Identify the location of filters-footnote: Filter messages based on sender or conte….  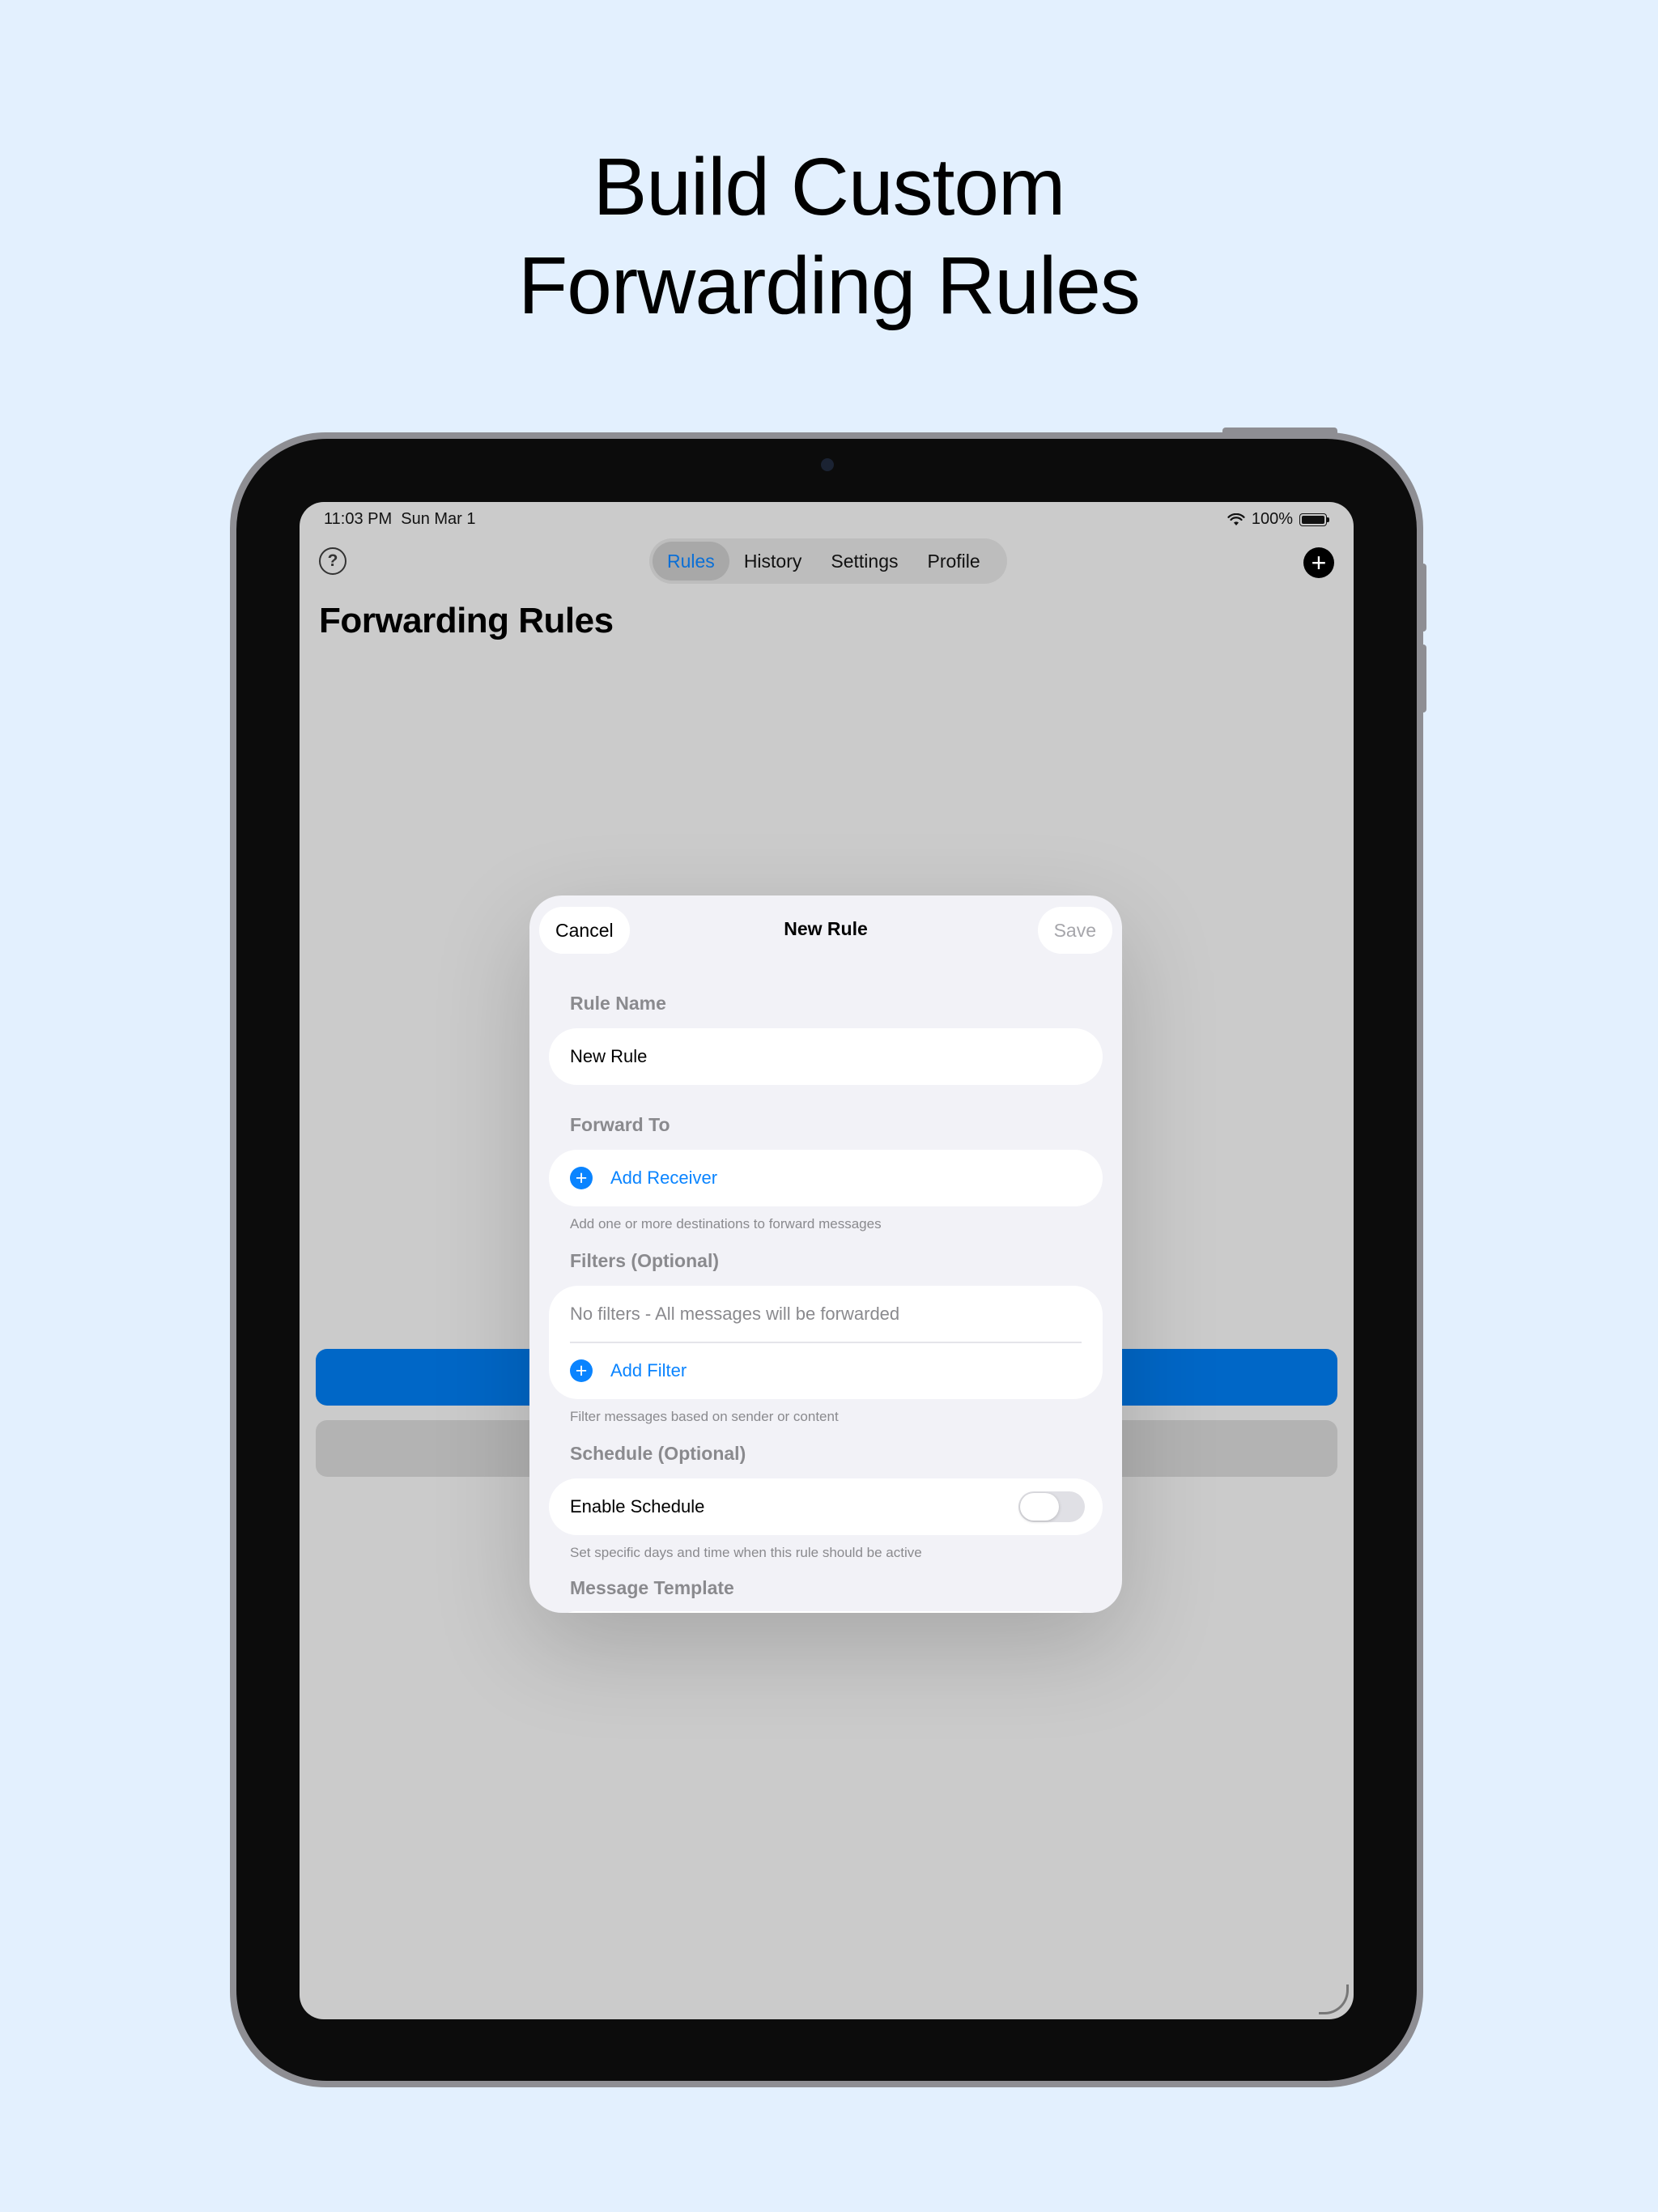
(704, 1416).